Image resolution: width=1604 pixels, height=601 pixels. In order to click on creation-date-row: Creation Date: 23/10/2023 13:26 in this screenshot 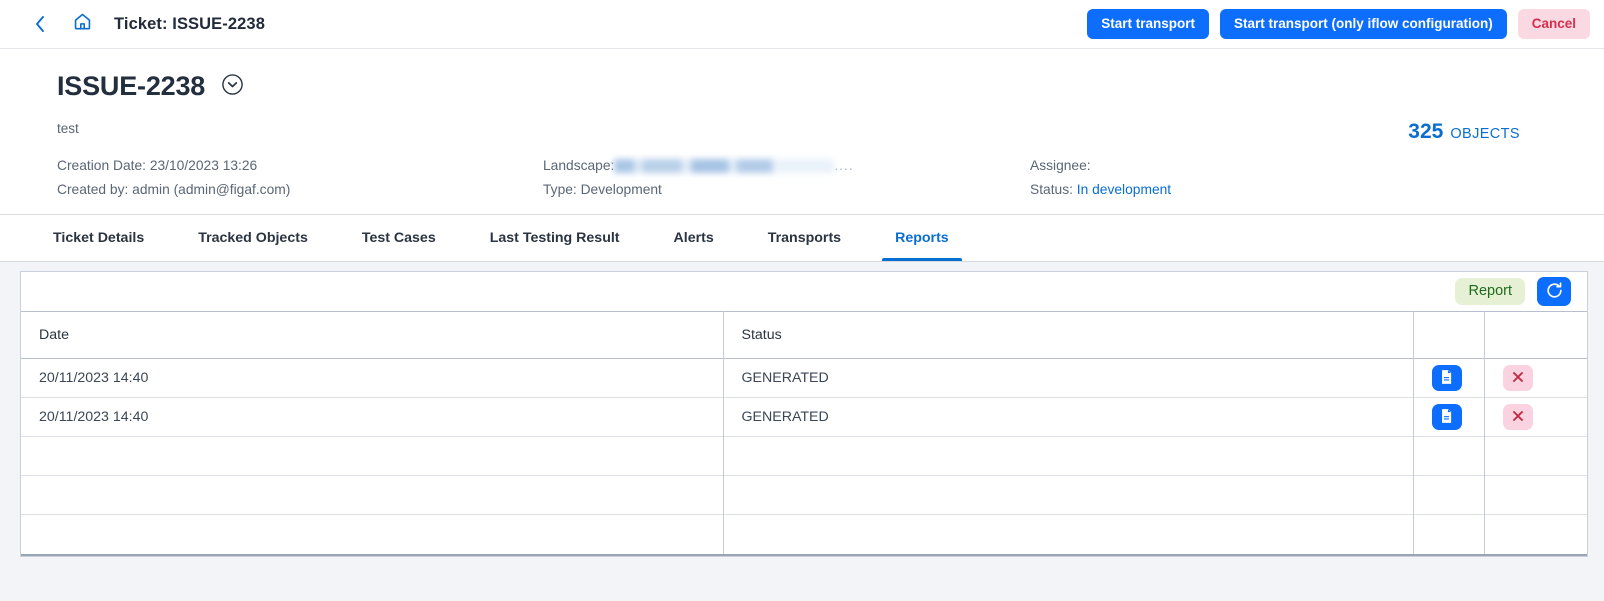, I will do `click(300, 165)`.